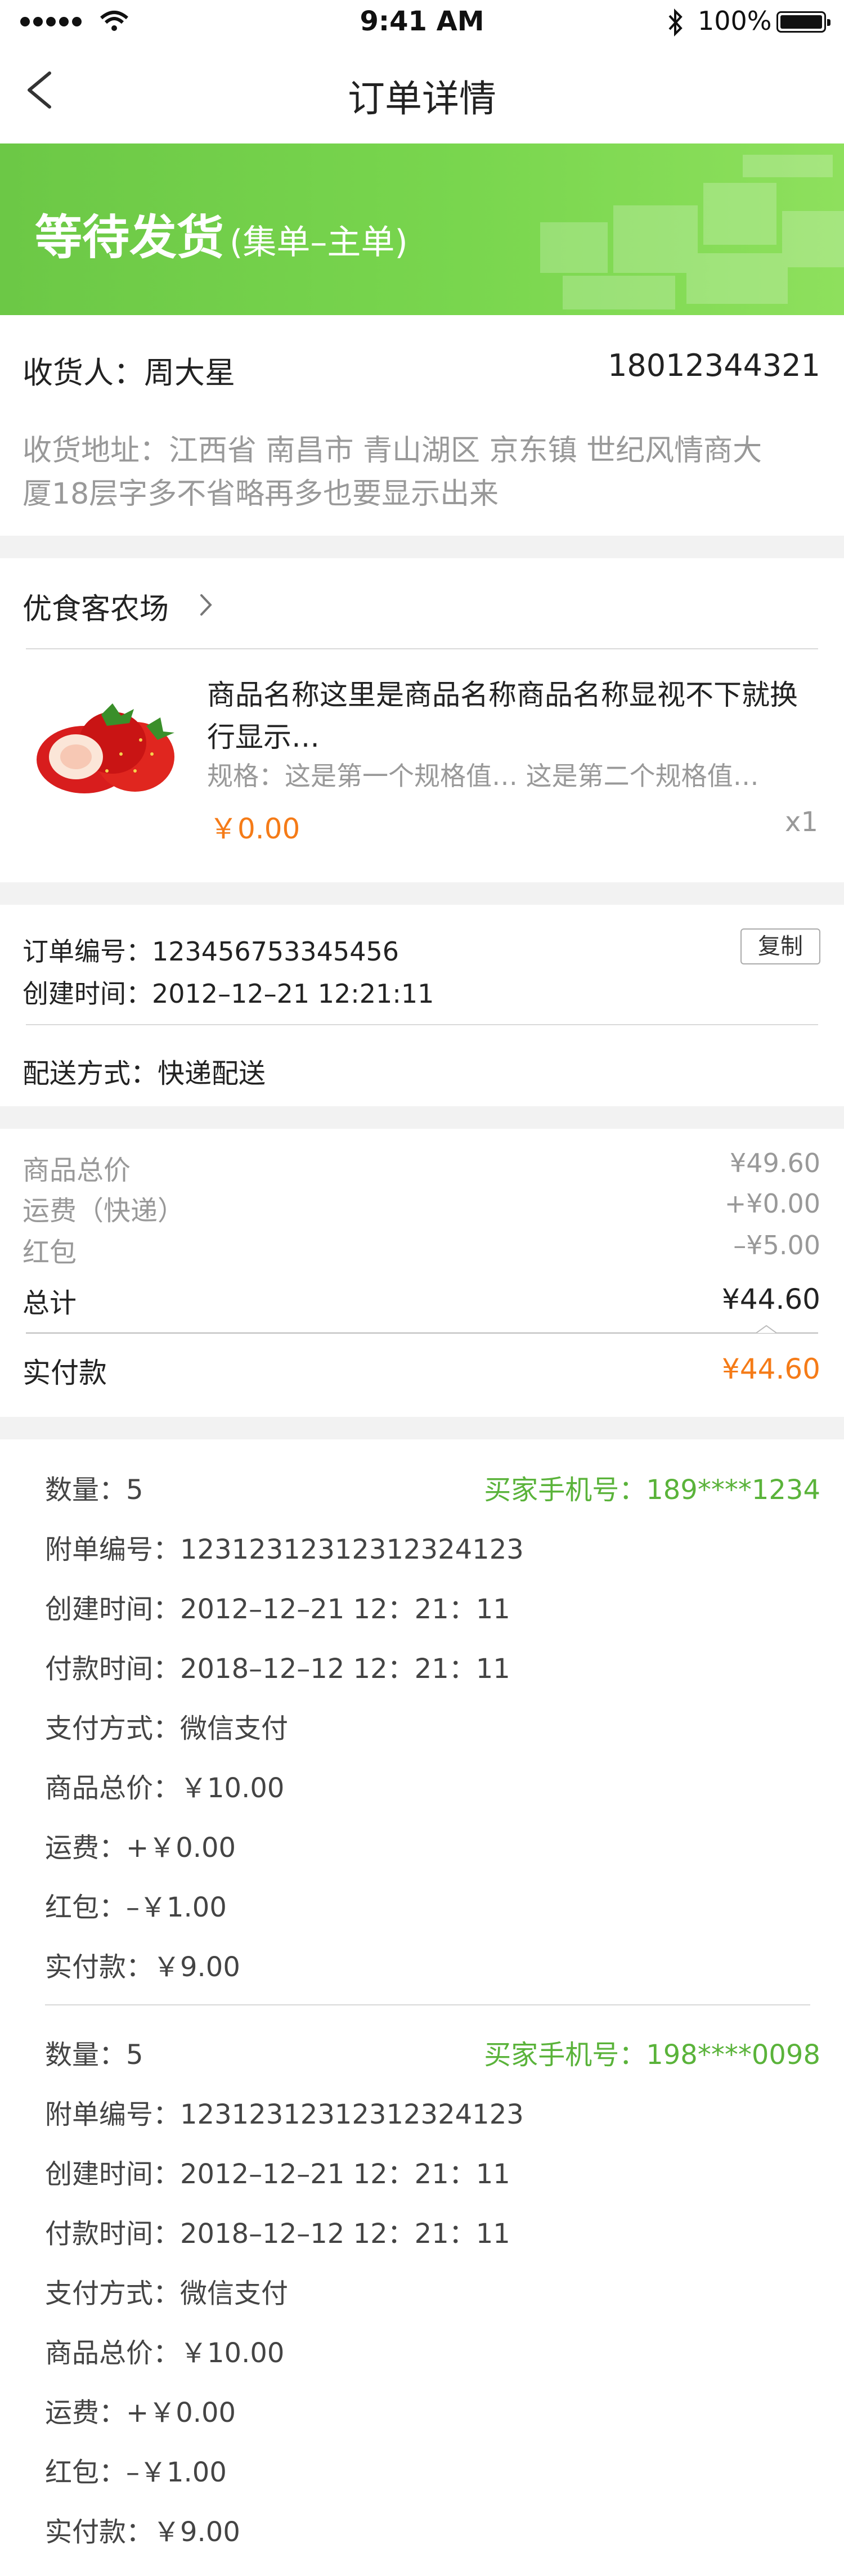  I want to click on receiver-address-line1: 收货地址：江西省 南昌市 青山湖区 京东镇 世纪风情商大, so click(392, 451).